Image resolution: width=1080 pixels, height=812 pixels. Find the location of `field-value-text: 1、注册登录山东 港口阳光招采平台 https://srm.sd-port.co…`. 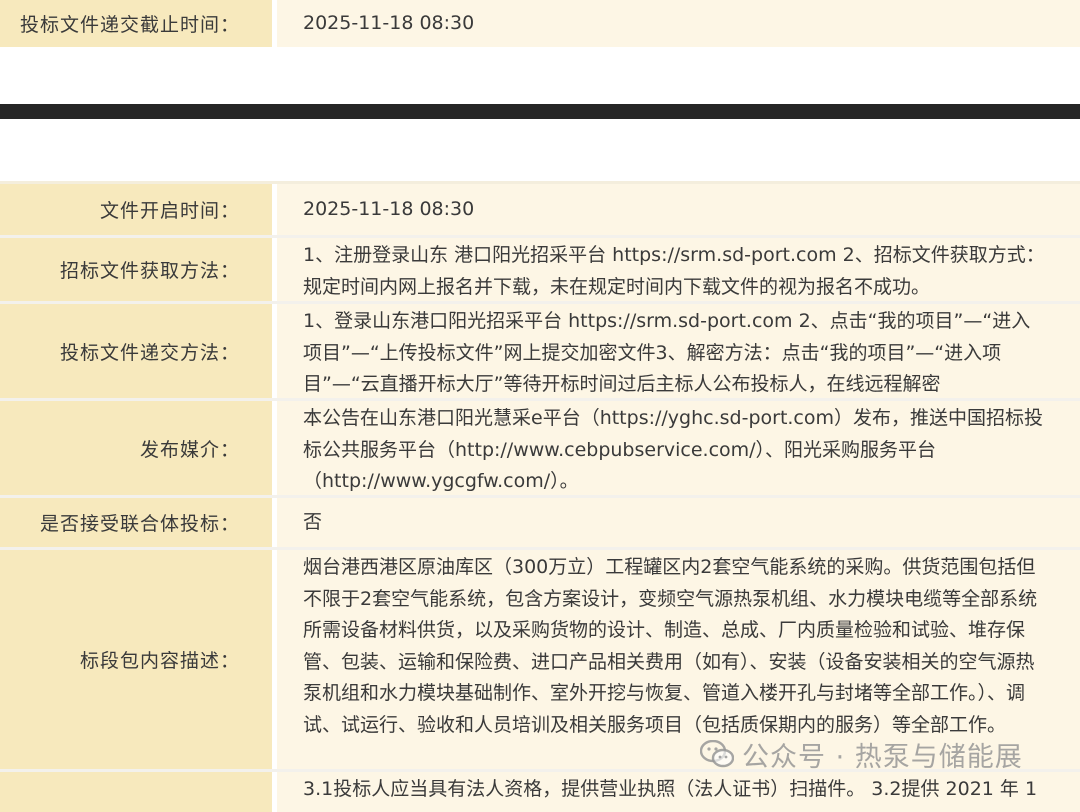

field-value-text: 1、注册登录山东 港口阳光招采平台 https://srm.sd-port.co… is located at coordinates (674, 271).